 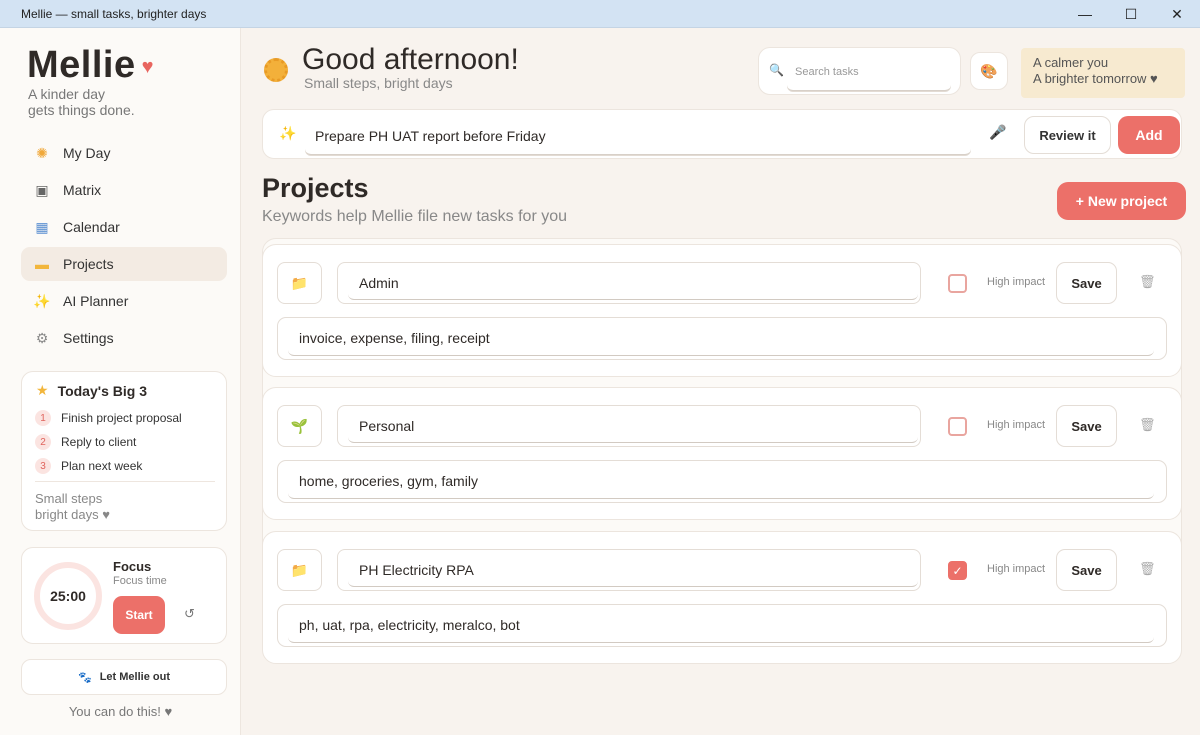 I want to click on close-button: ✕, so click(x=1177, y=14).